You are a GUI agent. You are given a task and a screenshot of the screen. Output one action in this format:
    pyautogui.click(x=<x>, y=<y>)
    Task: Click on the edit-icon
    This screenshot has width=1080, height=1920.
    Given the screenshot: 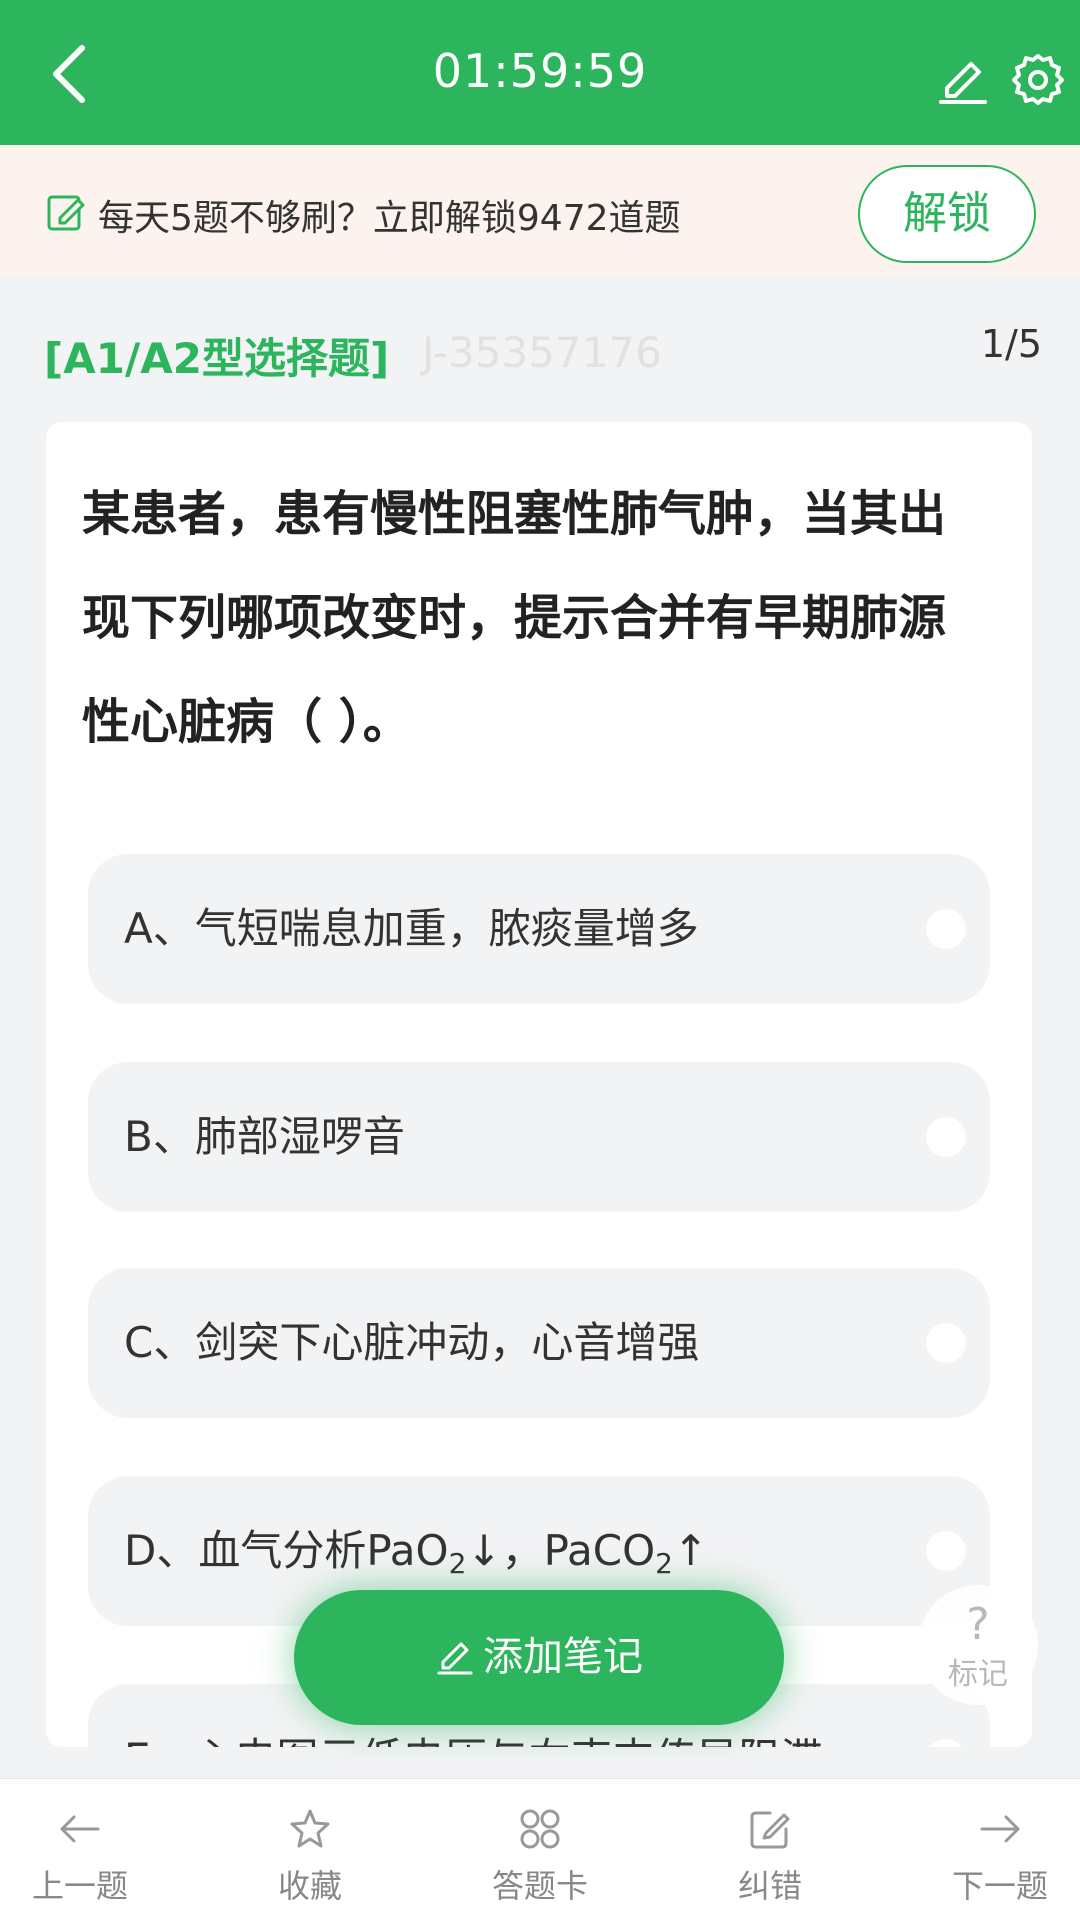 What is the action you would take?
    pyautogui.click(x=770, y=1830)
    